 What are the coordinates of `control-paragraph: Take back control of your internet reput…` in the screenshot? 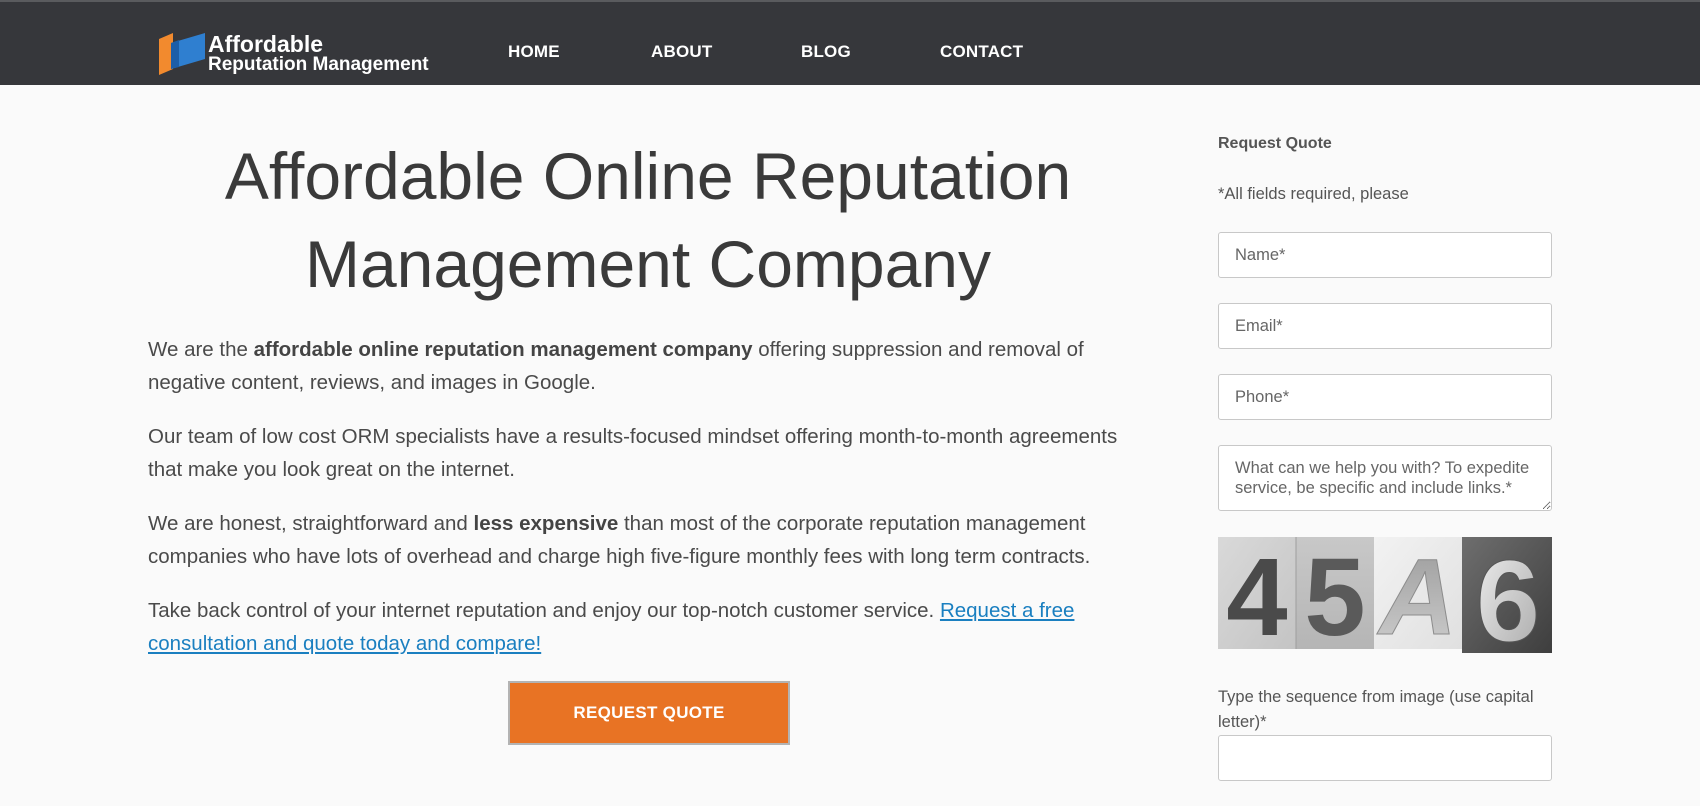 It's located at (648, 627).